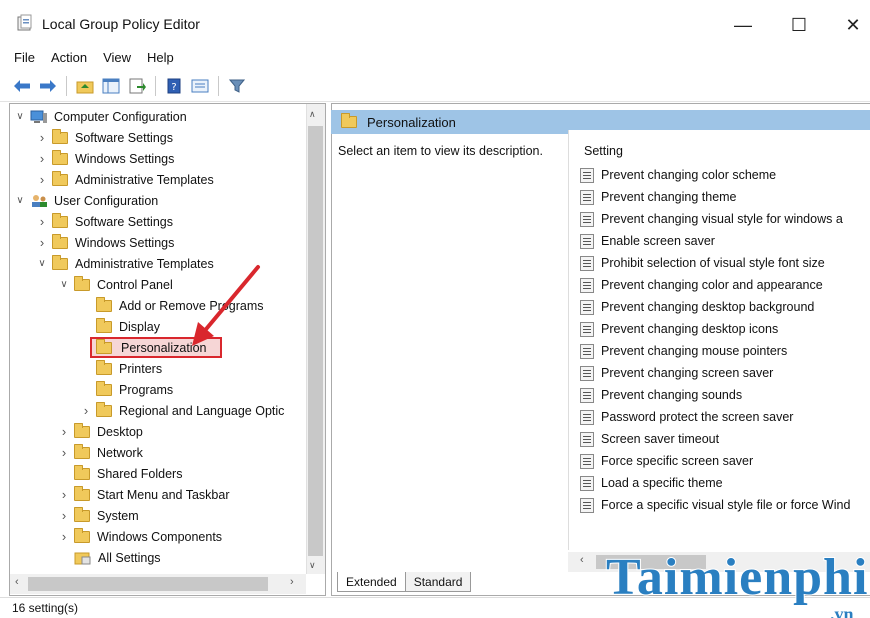 This screenshot has height=618, width=870. Describe the element at coordinates (120, 431) in the screenshot. I see `tree-item-label: Desktop` at that location.